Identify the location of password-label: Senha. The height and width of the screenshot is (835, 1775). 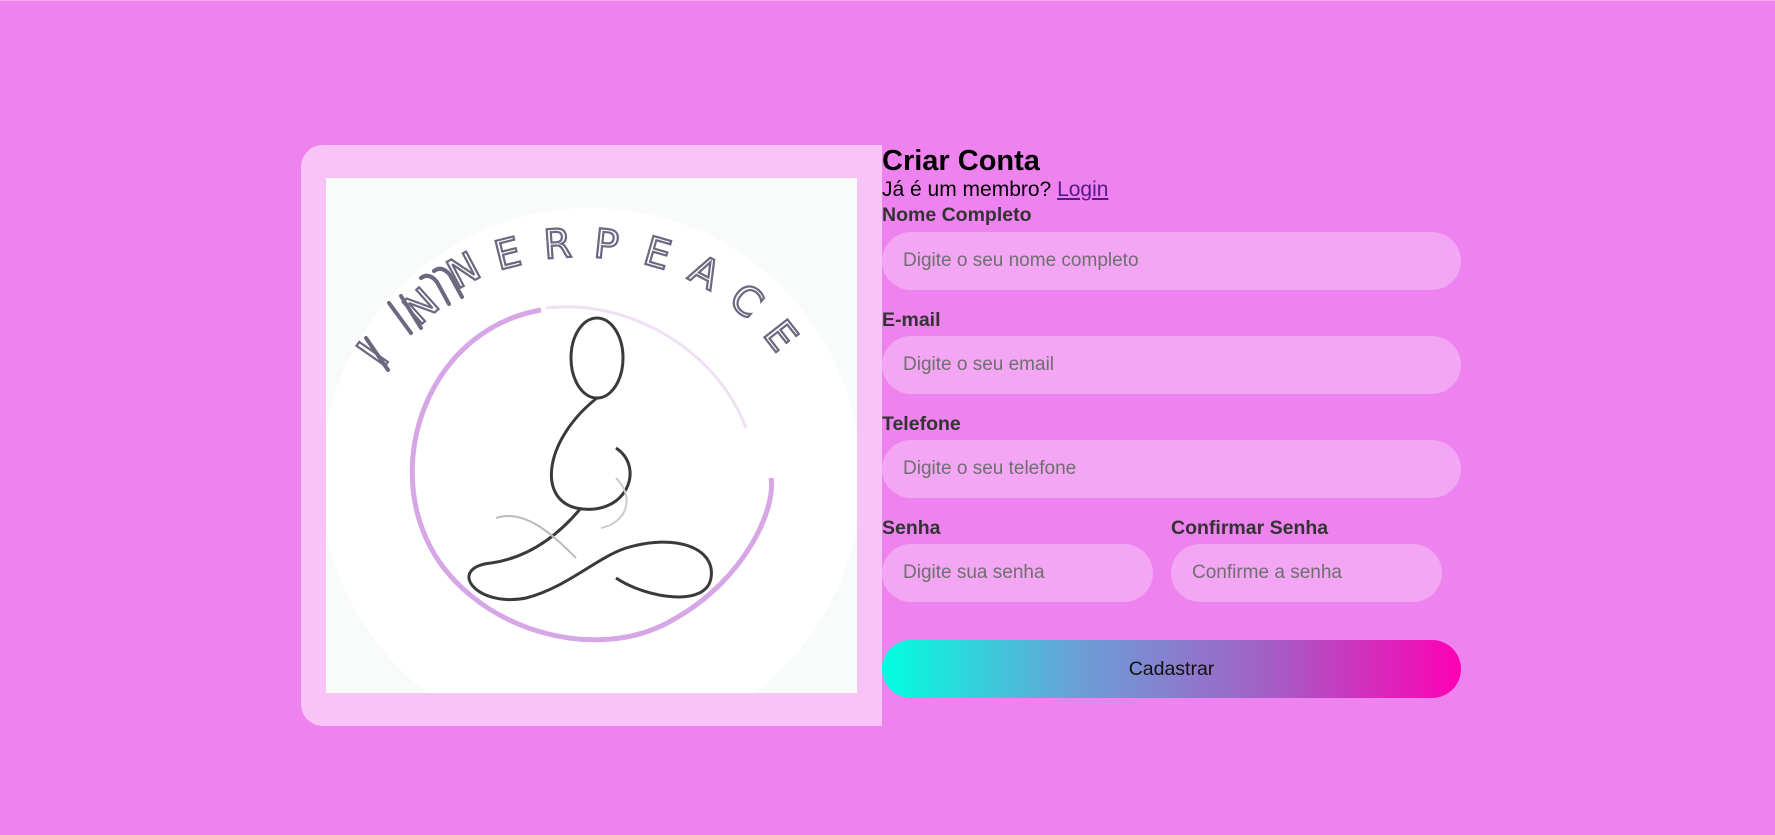
(911, 528).